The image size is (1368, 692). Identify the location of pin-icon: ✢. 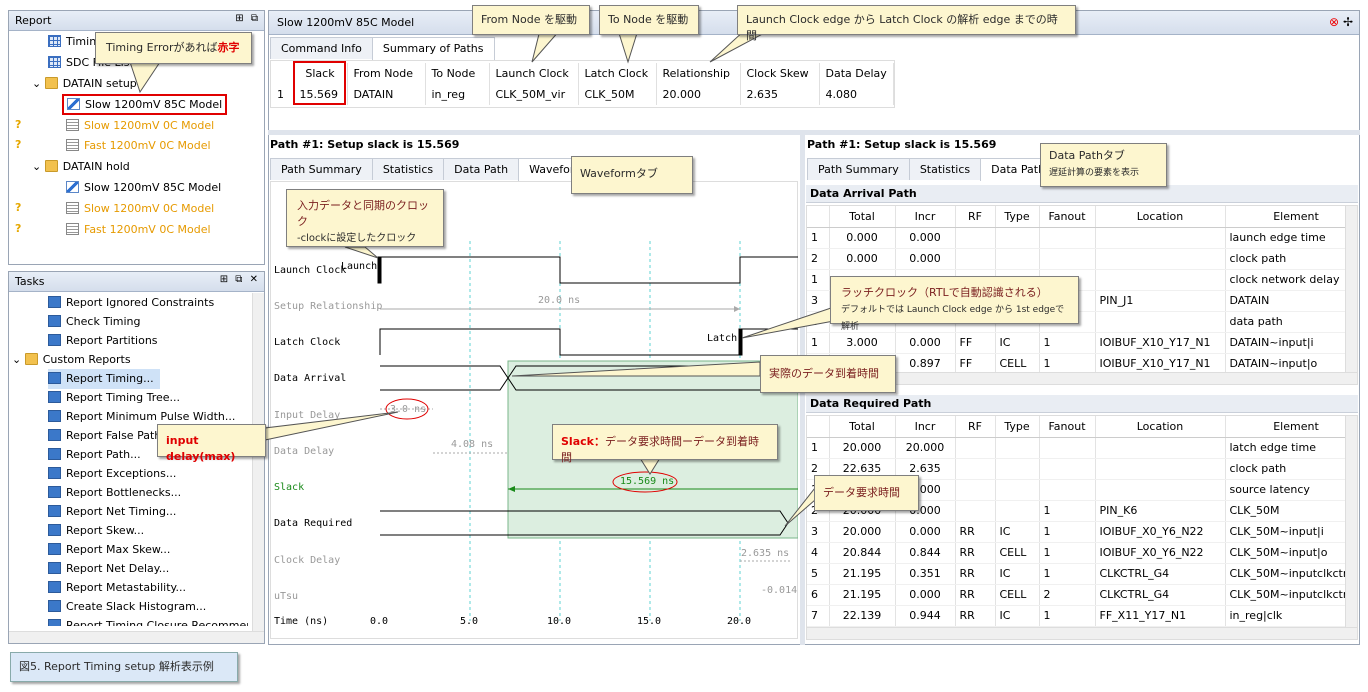
(1348, 22).